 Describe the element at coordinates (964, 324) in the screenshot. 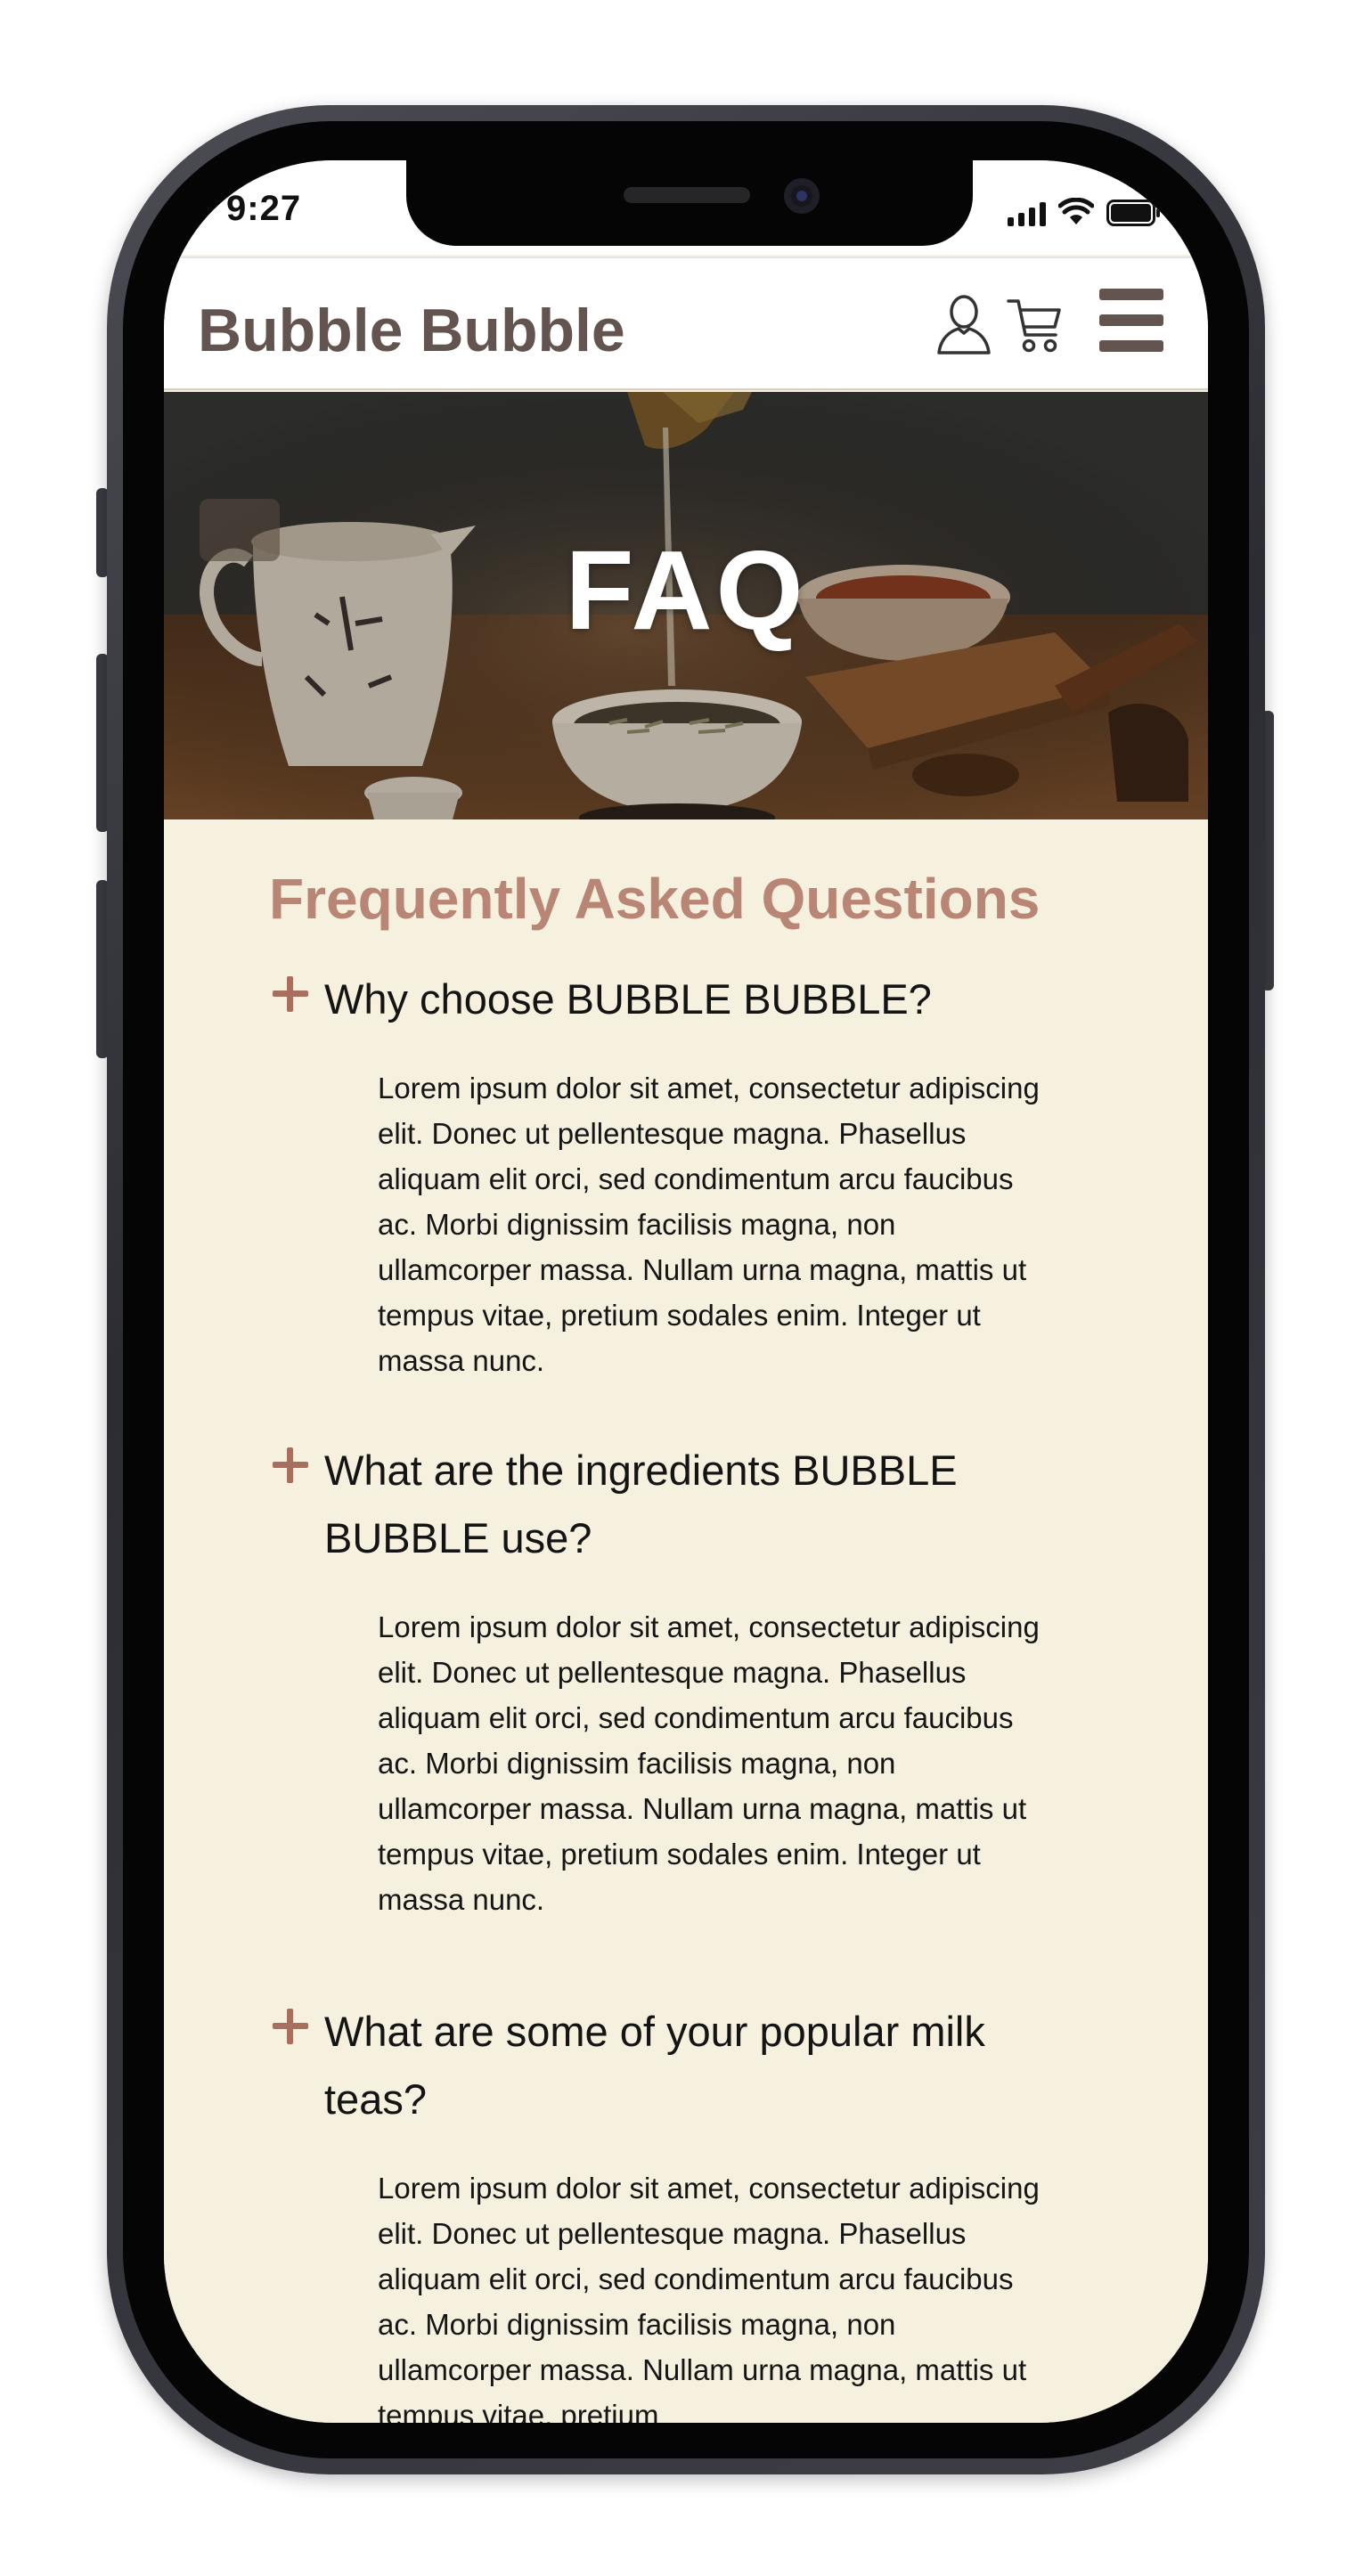

I see `user-icon` at that location.